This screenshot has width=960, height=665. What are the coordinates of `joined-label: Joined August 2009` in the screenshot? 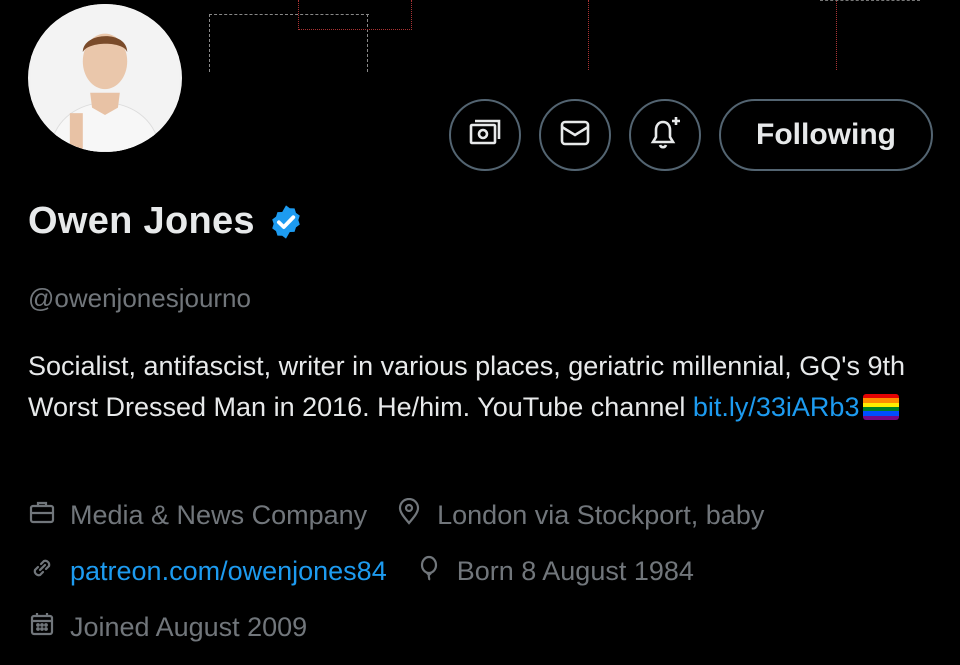 It's located at (189, 627).